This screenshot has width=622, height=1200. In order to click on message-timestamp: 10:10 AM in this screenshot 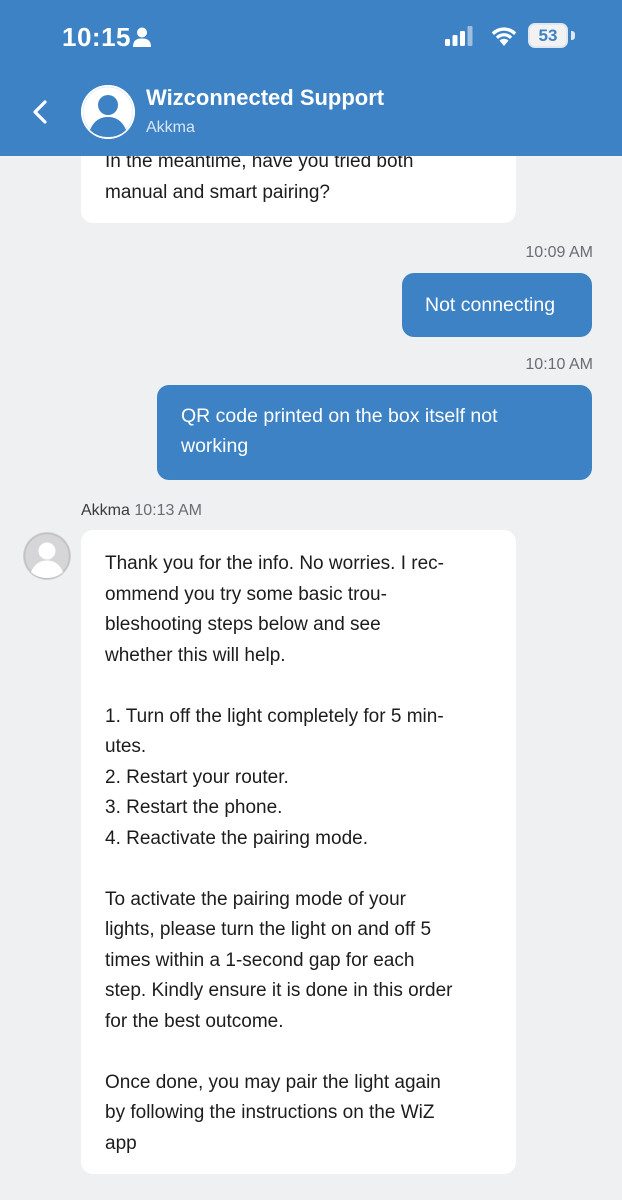, I will do `click(559, 364)`.